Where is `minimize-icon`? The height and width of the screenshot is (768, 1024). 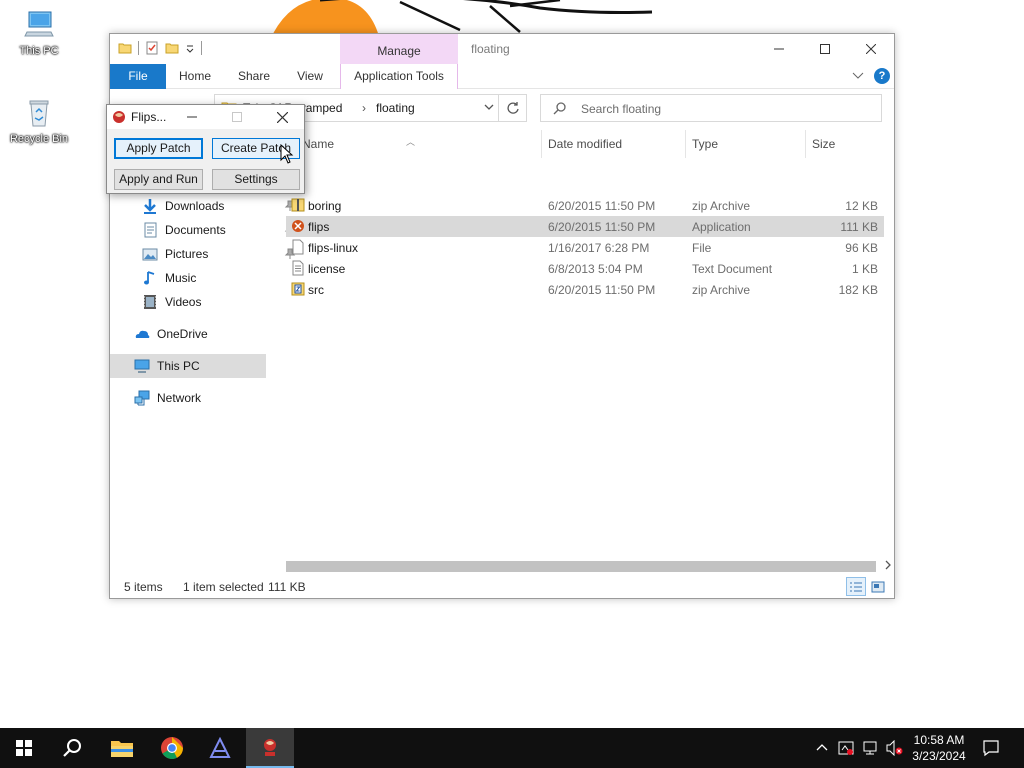 minimize-icon is located at coordinates (192, 117).